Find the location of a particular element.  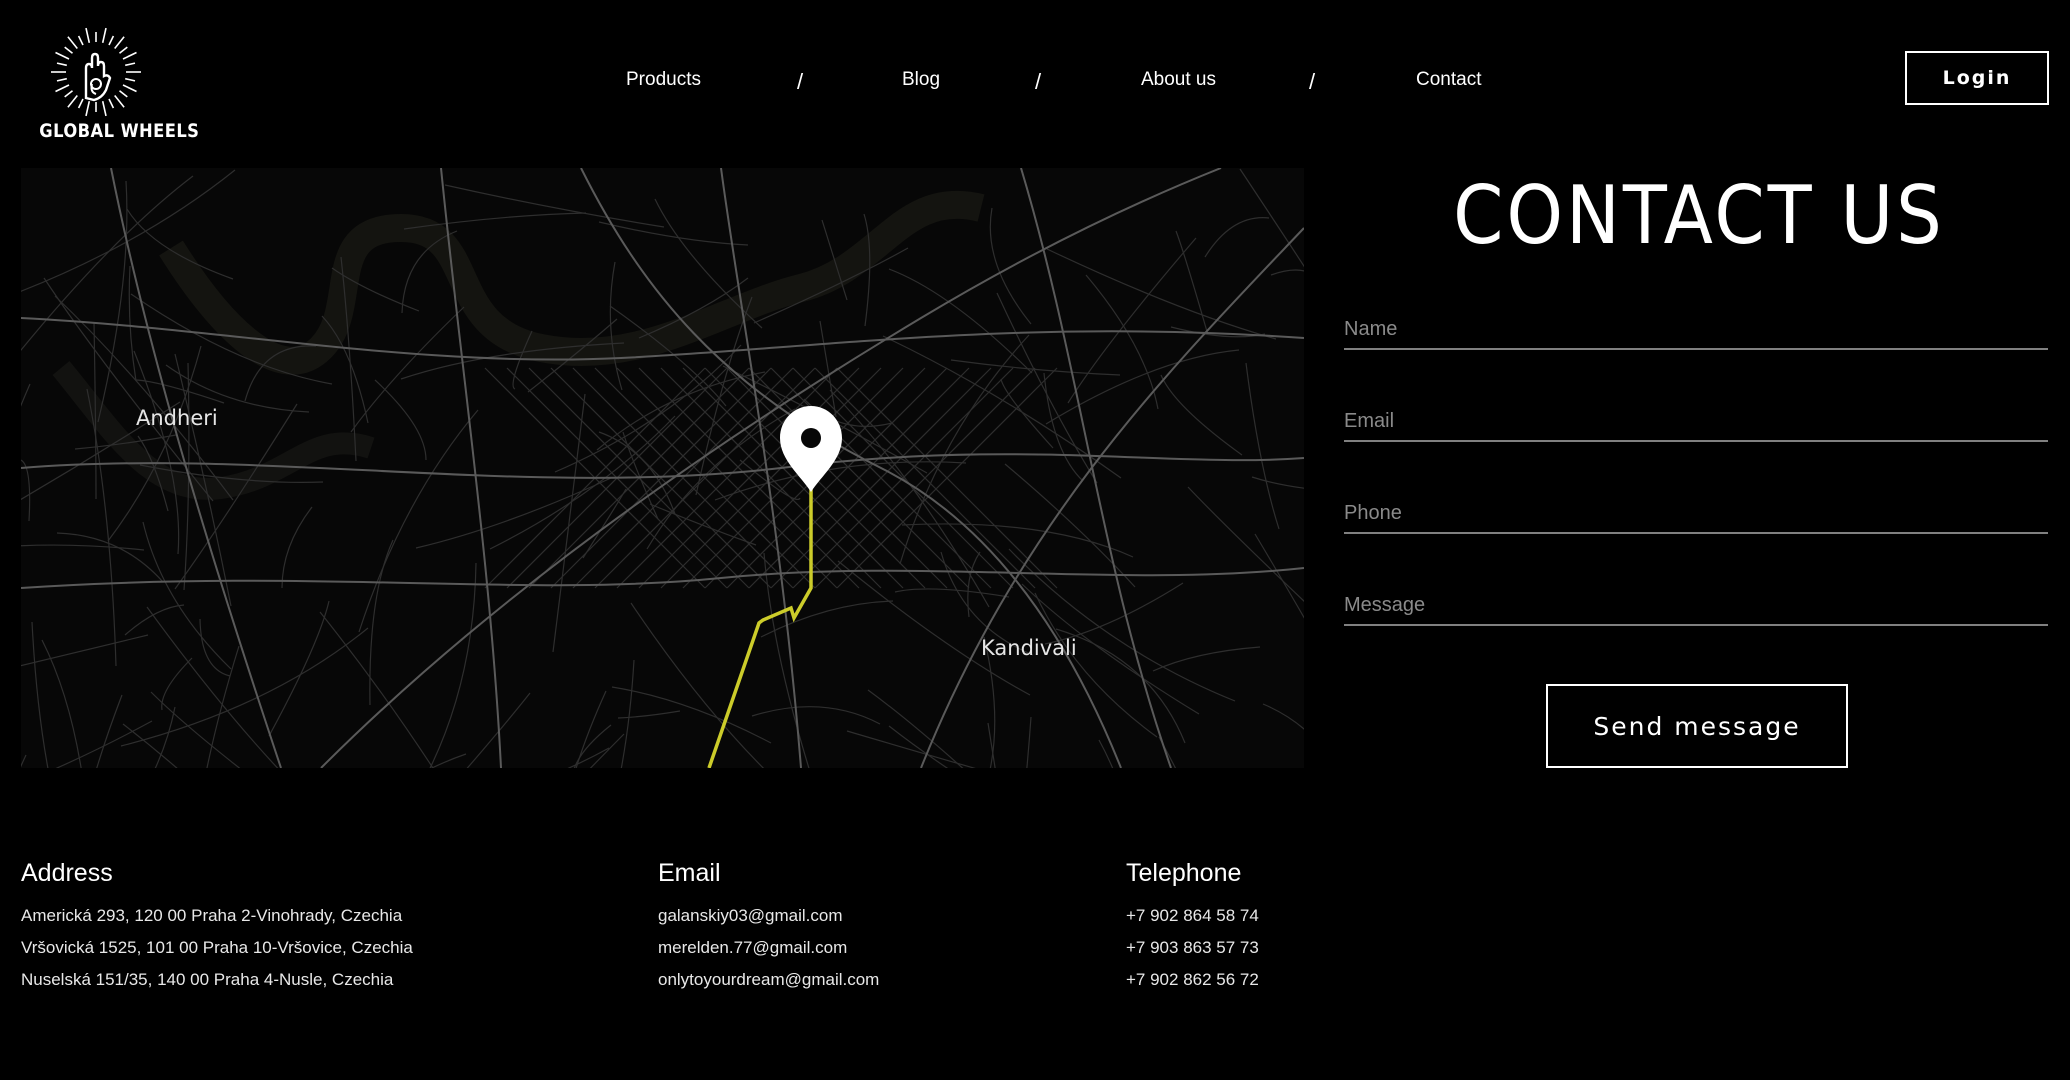

message-input is located at coordinates (1696, 602).